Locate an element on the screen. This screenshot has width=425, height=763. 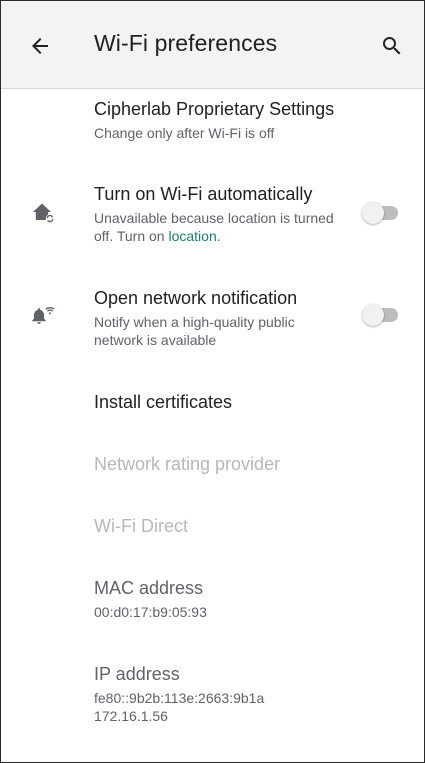
home-wifi-auto-icon is located at coordinates (44, 213).